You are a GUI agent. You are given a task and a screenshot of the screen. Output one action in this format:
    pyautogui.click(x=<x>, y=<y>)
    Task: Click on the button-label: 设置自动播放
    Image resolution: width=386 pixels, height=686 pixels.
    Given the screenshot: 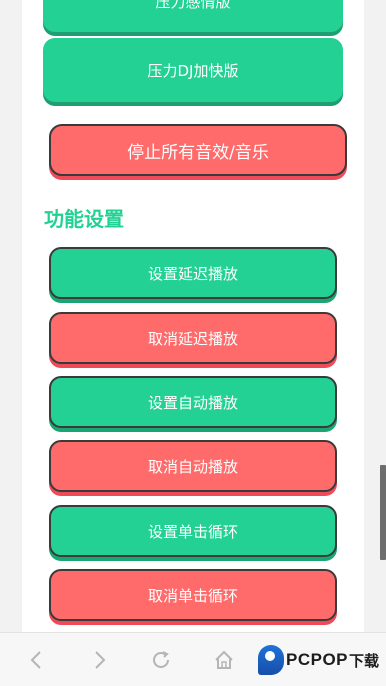 What is the action you would take?
    pyautogui.click(x=192, y=402)
    